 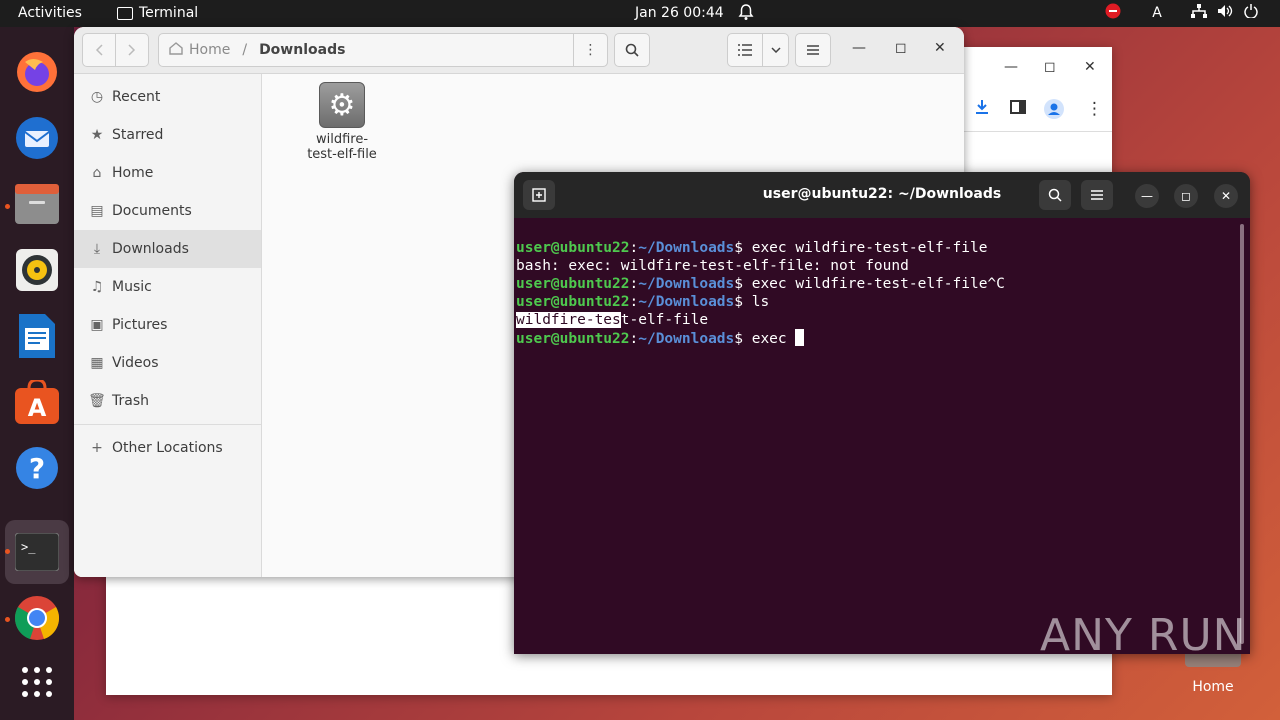 What do you see at coordinates (383, 50) in the screenshot?
I see `path-bar: Home / Downloads` at bounding box center [383, 50].